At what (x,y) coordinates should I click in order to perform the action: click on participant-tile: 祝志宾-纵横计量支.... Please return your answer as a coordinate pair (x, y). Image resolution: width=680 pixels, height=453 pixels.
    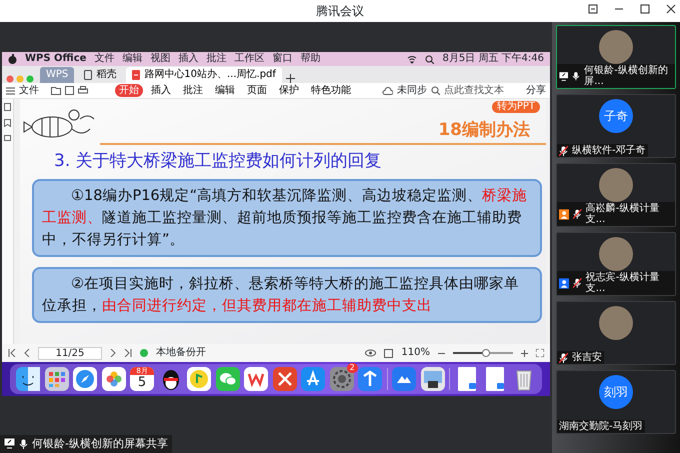
    Looking at the image, I should click on (616, 264).